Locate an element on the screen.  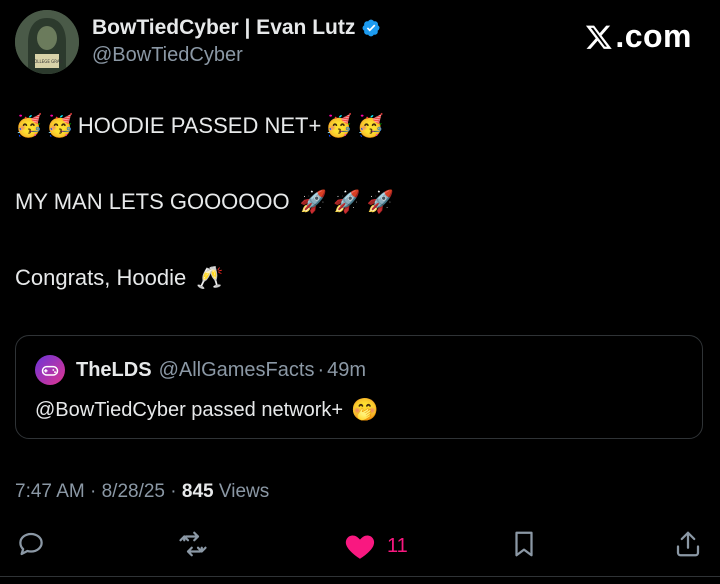
quote-avatar is located at coordinates (50, 370).